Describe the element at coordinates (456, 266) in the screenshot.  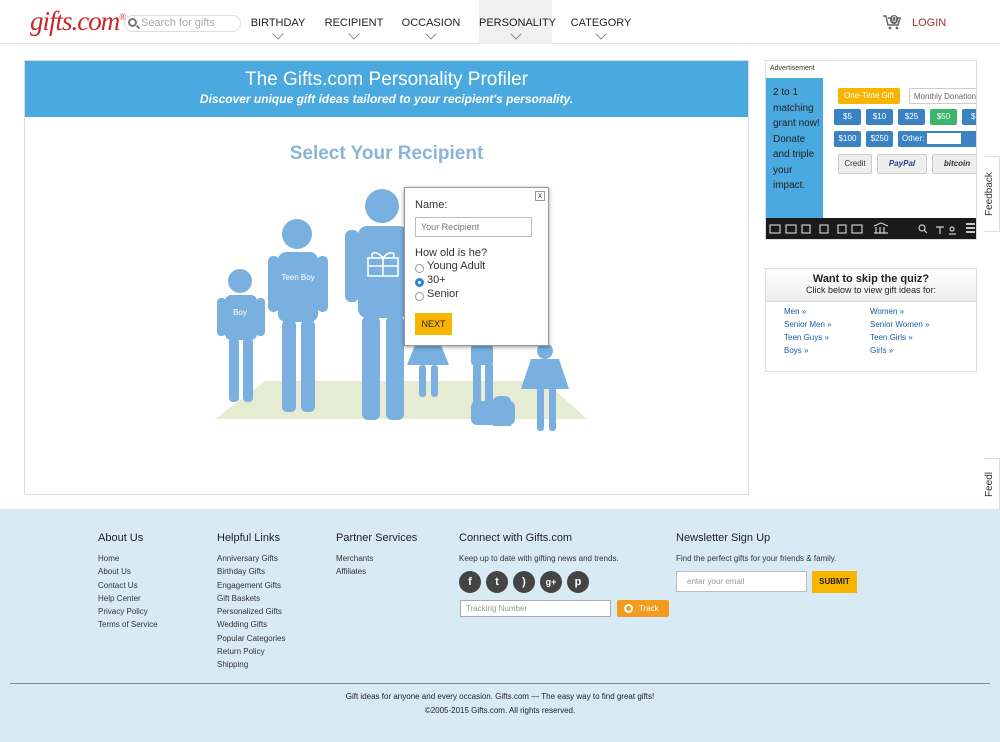
I see `radio-young-adult-label: Young Adult` at that location.